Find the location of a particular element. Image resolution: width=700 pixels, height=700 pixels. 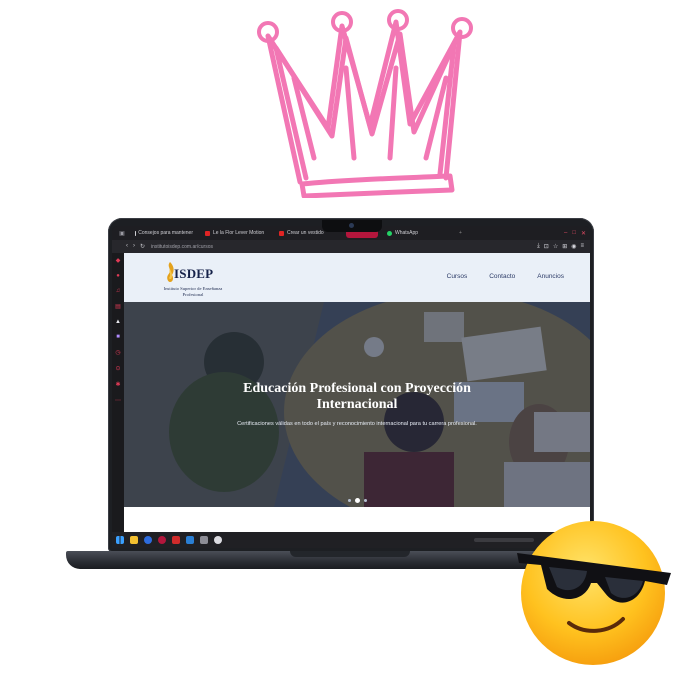

site-logo-name: ISDEP is located at coordinates (193, 274).